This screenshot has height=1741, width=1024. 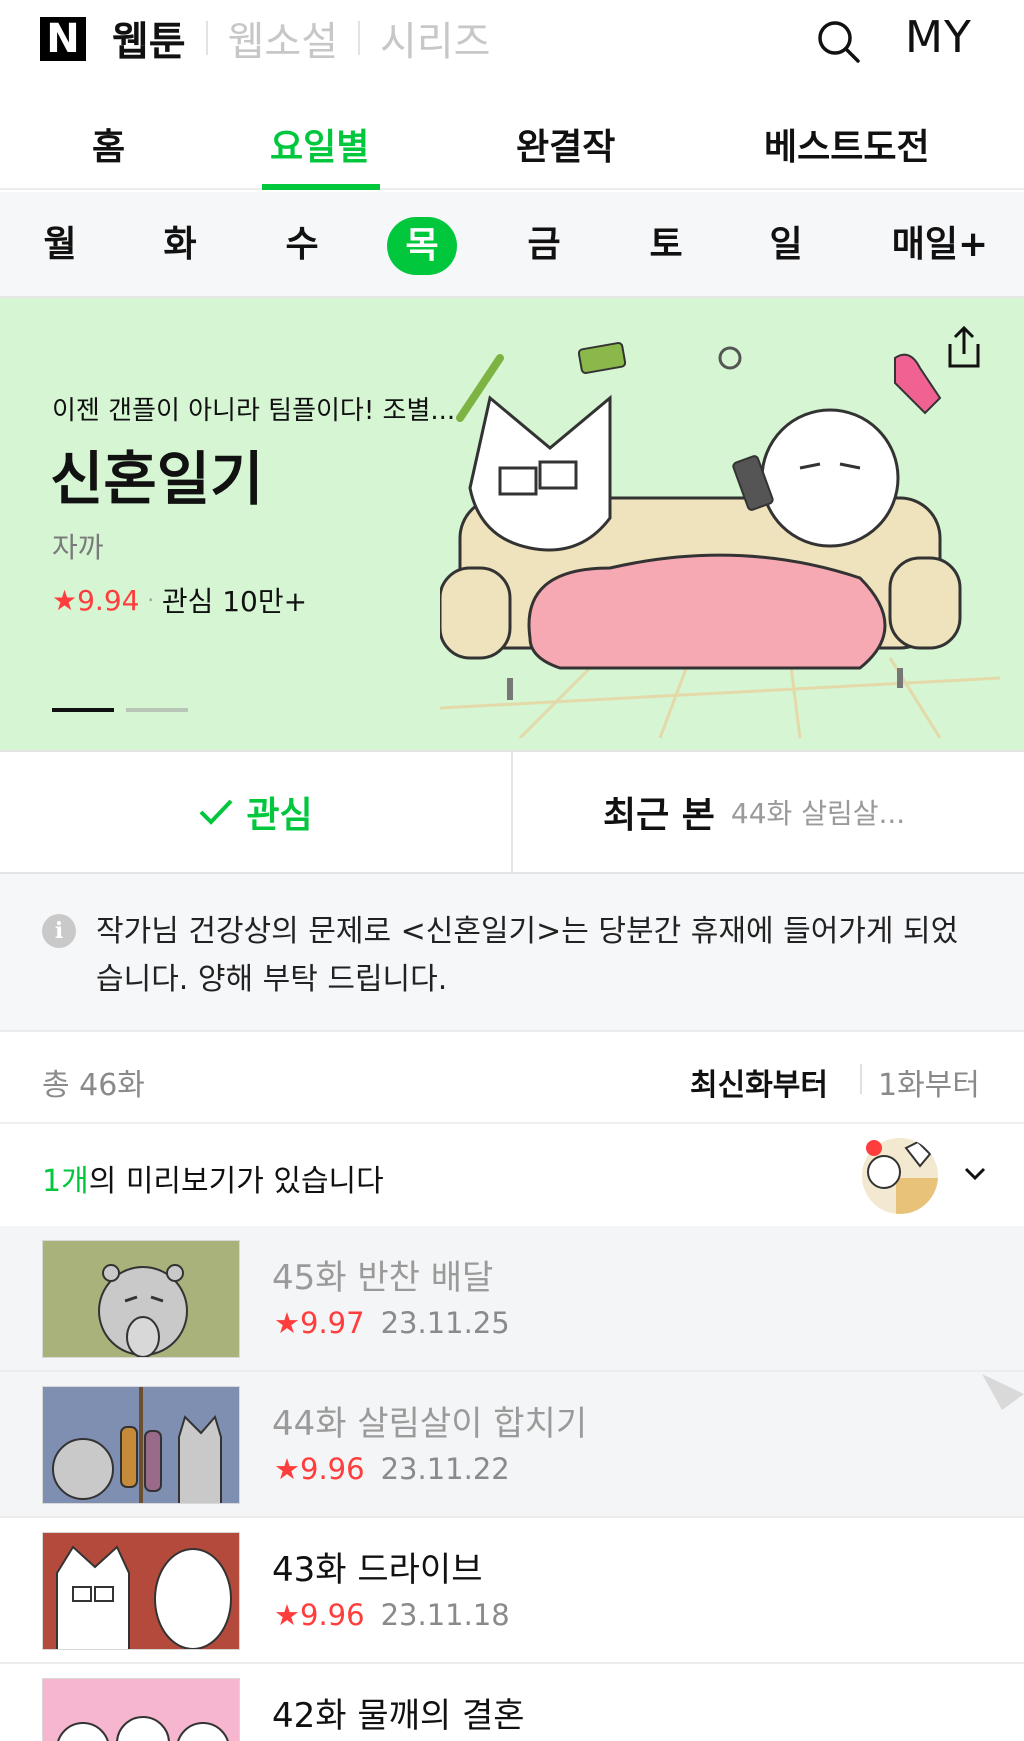 I want to click on episode-row: 43화 드라이브 ★9.96 23.11.18, so click(x=512, y=1591).